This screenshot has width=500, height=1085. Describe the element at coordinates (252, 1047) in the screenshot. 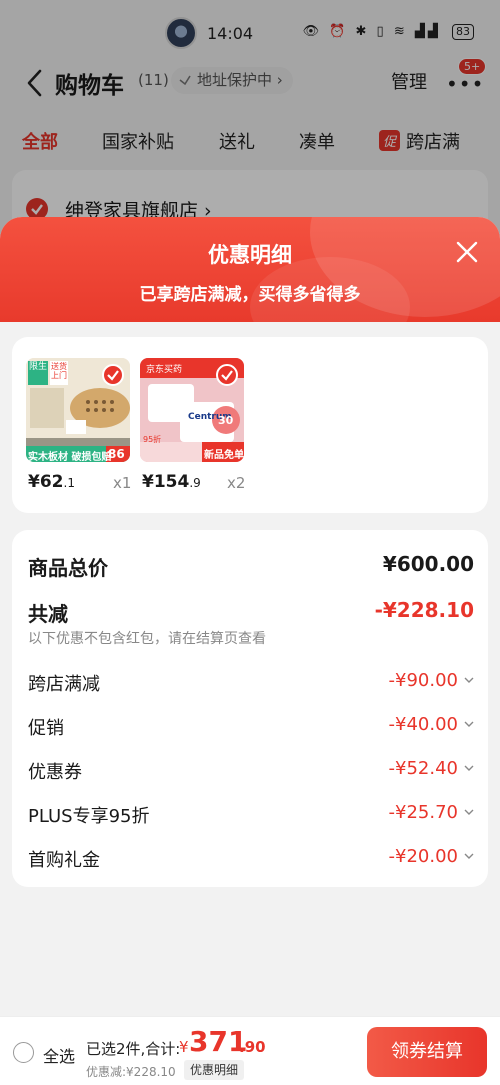

I see `total-amount-decimal: .90` at that location.